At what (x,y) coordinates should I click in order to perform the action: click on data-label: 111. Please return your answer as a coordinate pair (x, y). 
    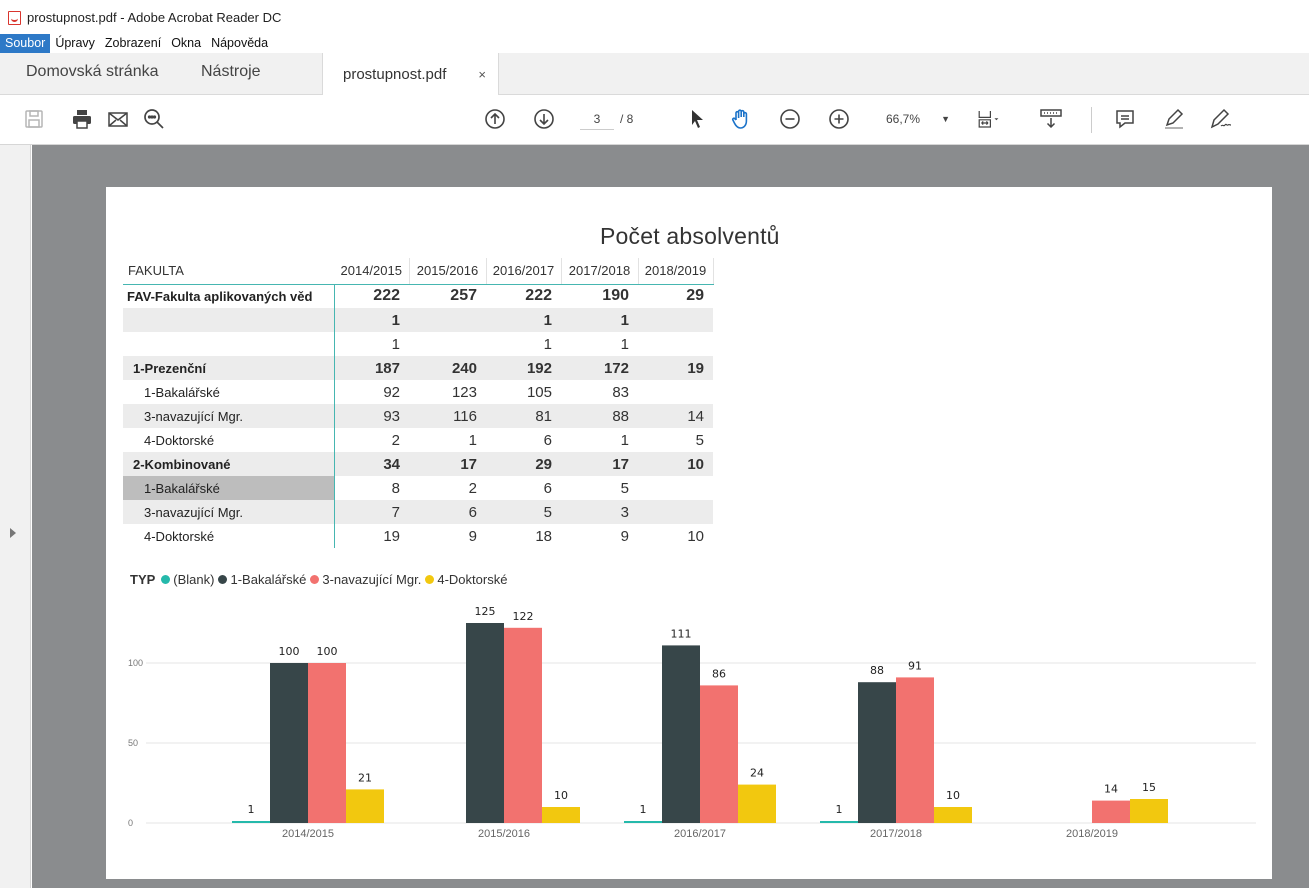
    Looking at the image, I should click on (681, 633).